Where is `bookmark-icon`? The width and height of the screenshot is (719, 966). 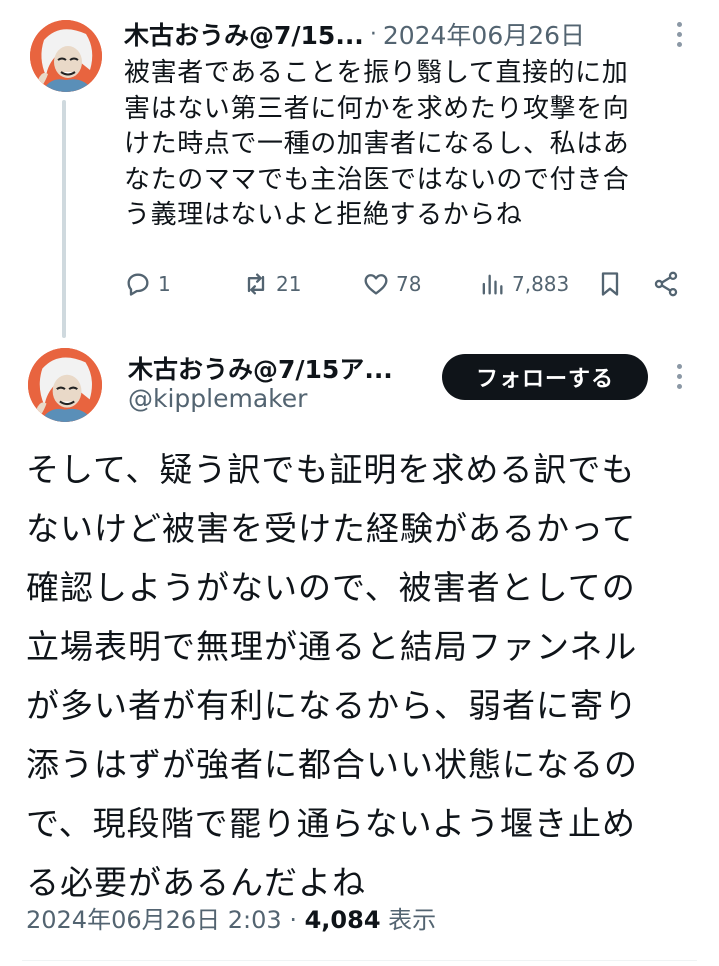
bookmark-icon is located at coordinates (610, 284).